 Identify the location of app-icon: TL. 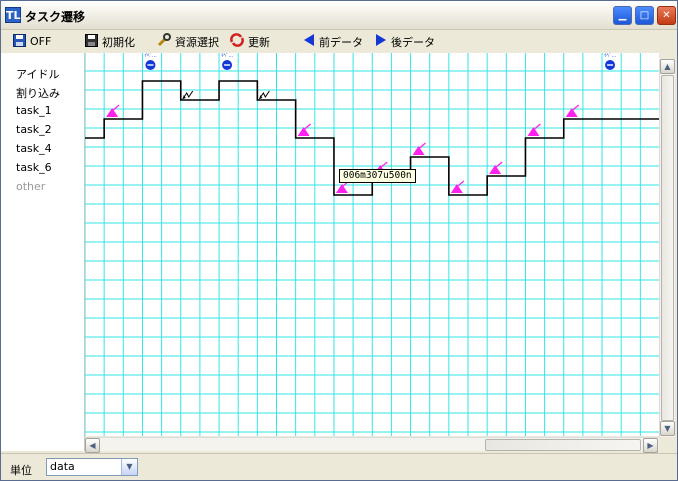
(13, 15).